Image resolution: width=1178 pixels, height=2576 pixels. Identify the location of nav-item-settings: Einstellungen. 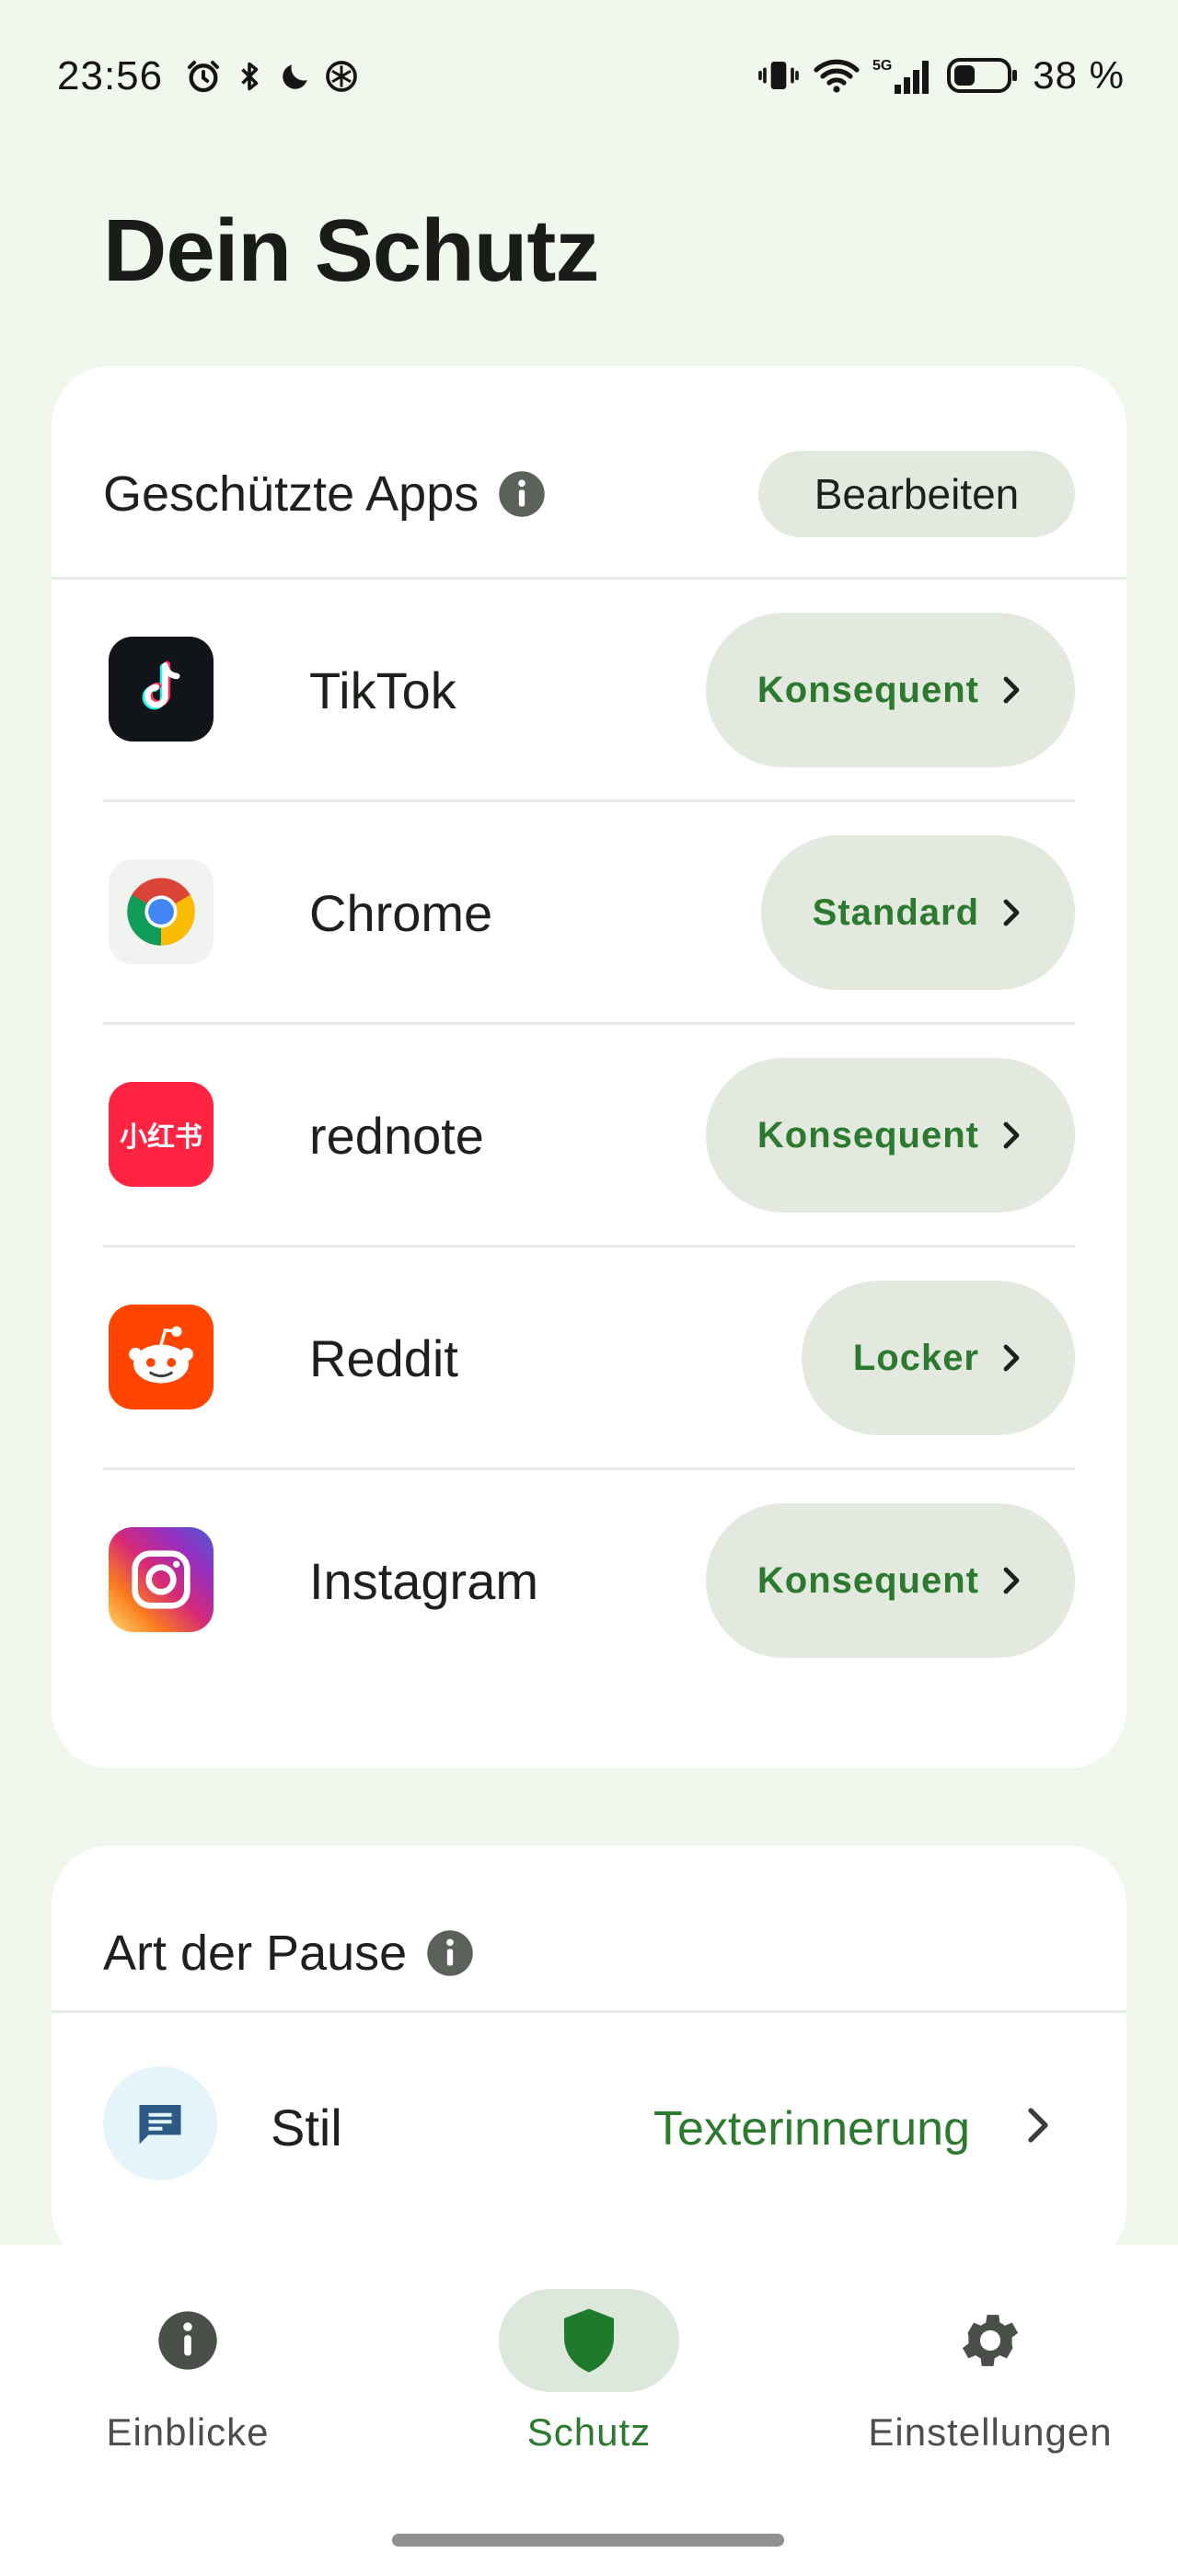
(990, 2381).